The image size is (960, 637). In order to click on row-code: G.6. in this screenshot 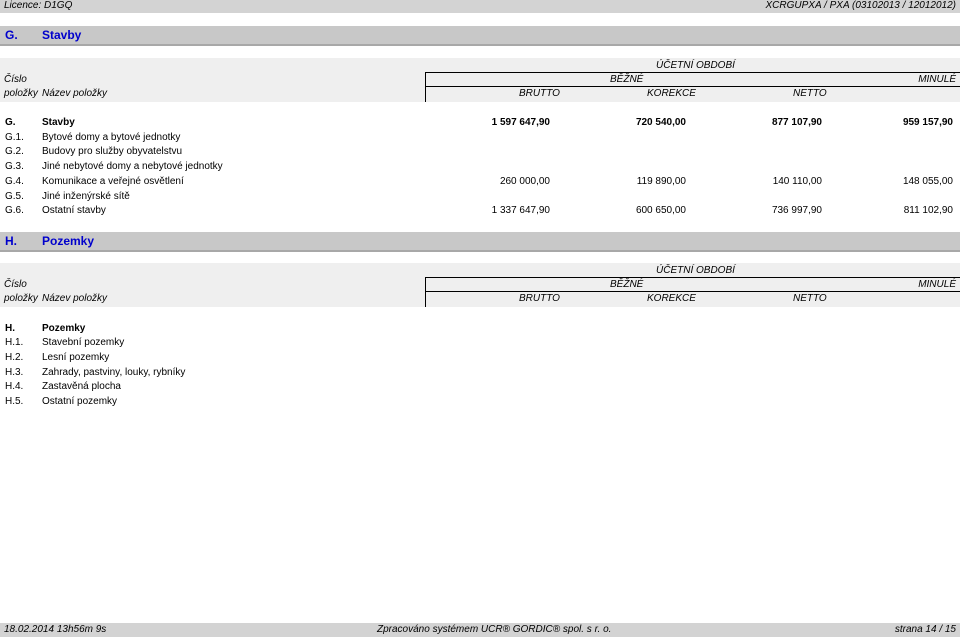, I will do `click(14, 210)`.